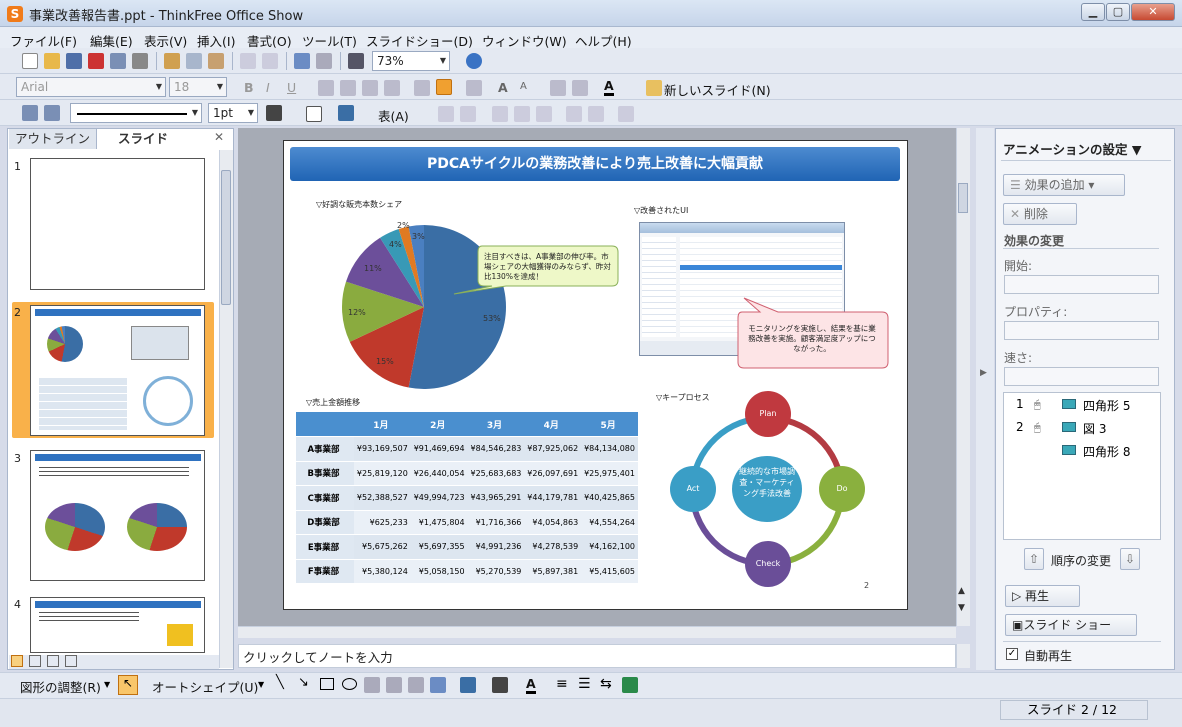 This screenshot has width=1182, height=727. What do you see at coordinates (606, 684) in the screenshot?
I see `arrow-style-icon: ⇆` at bounding box center [606, 684].